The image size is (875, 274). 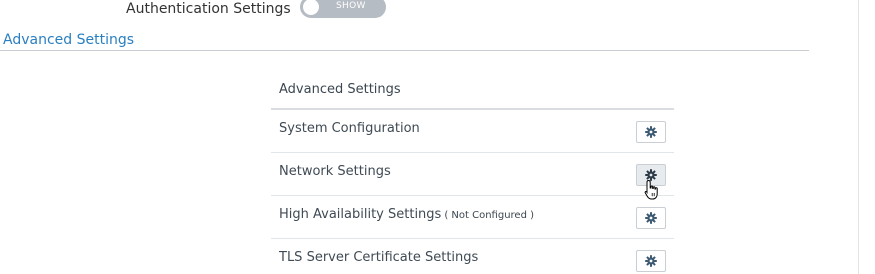 I want to click on high-availability-settings-button, so click(x=651, y=218).